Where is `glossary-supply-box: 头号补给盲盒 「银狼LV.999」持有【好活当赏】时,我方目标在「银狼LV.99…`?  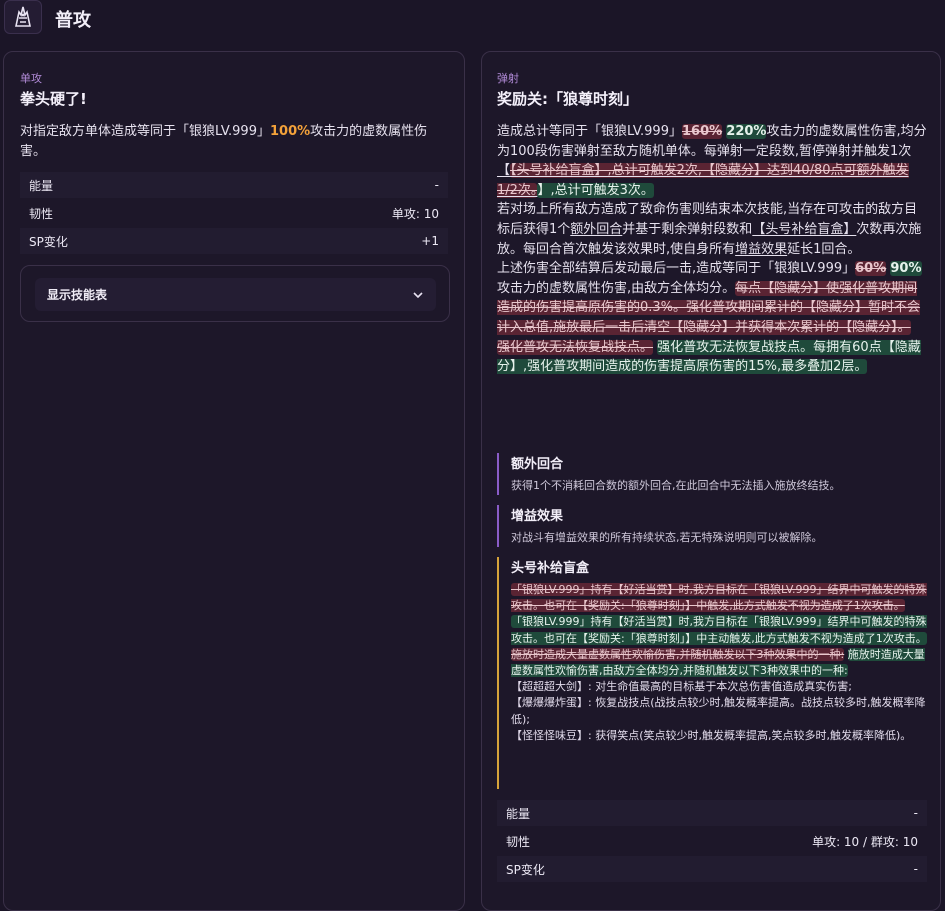
glossary-supply-box: 头号补给盲盒 「银狼LV.999」持有【好活当赏】时,我方目标在「银狼LV.99… is located at coordinates (712, 673).